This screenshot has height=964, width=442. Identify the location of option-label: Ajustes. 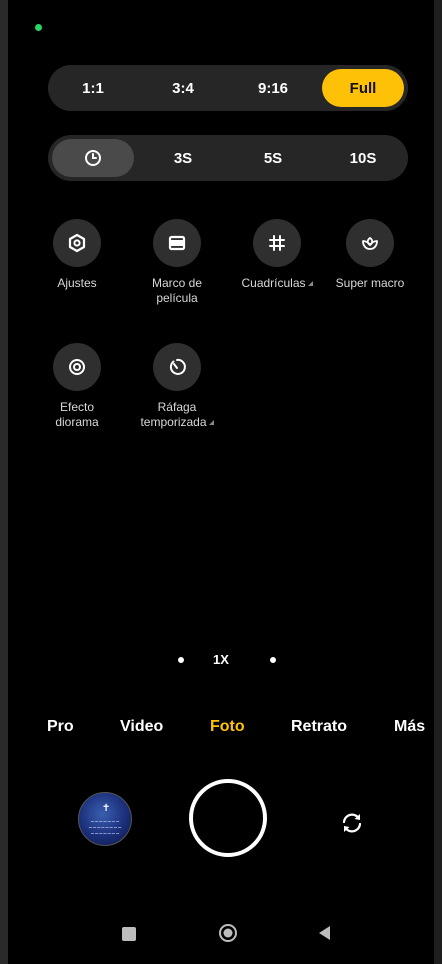
(77, 283).